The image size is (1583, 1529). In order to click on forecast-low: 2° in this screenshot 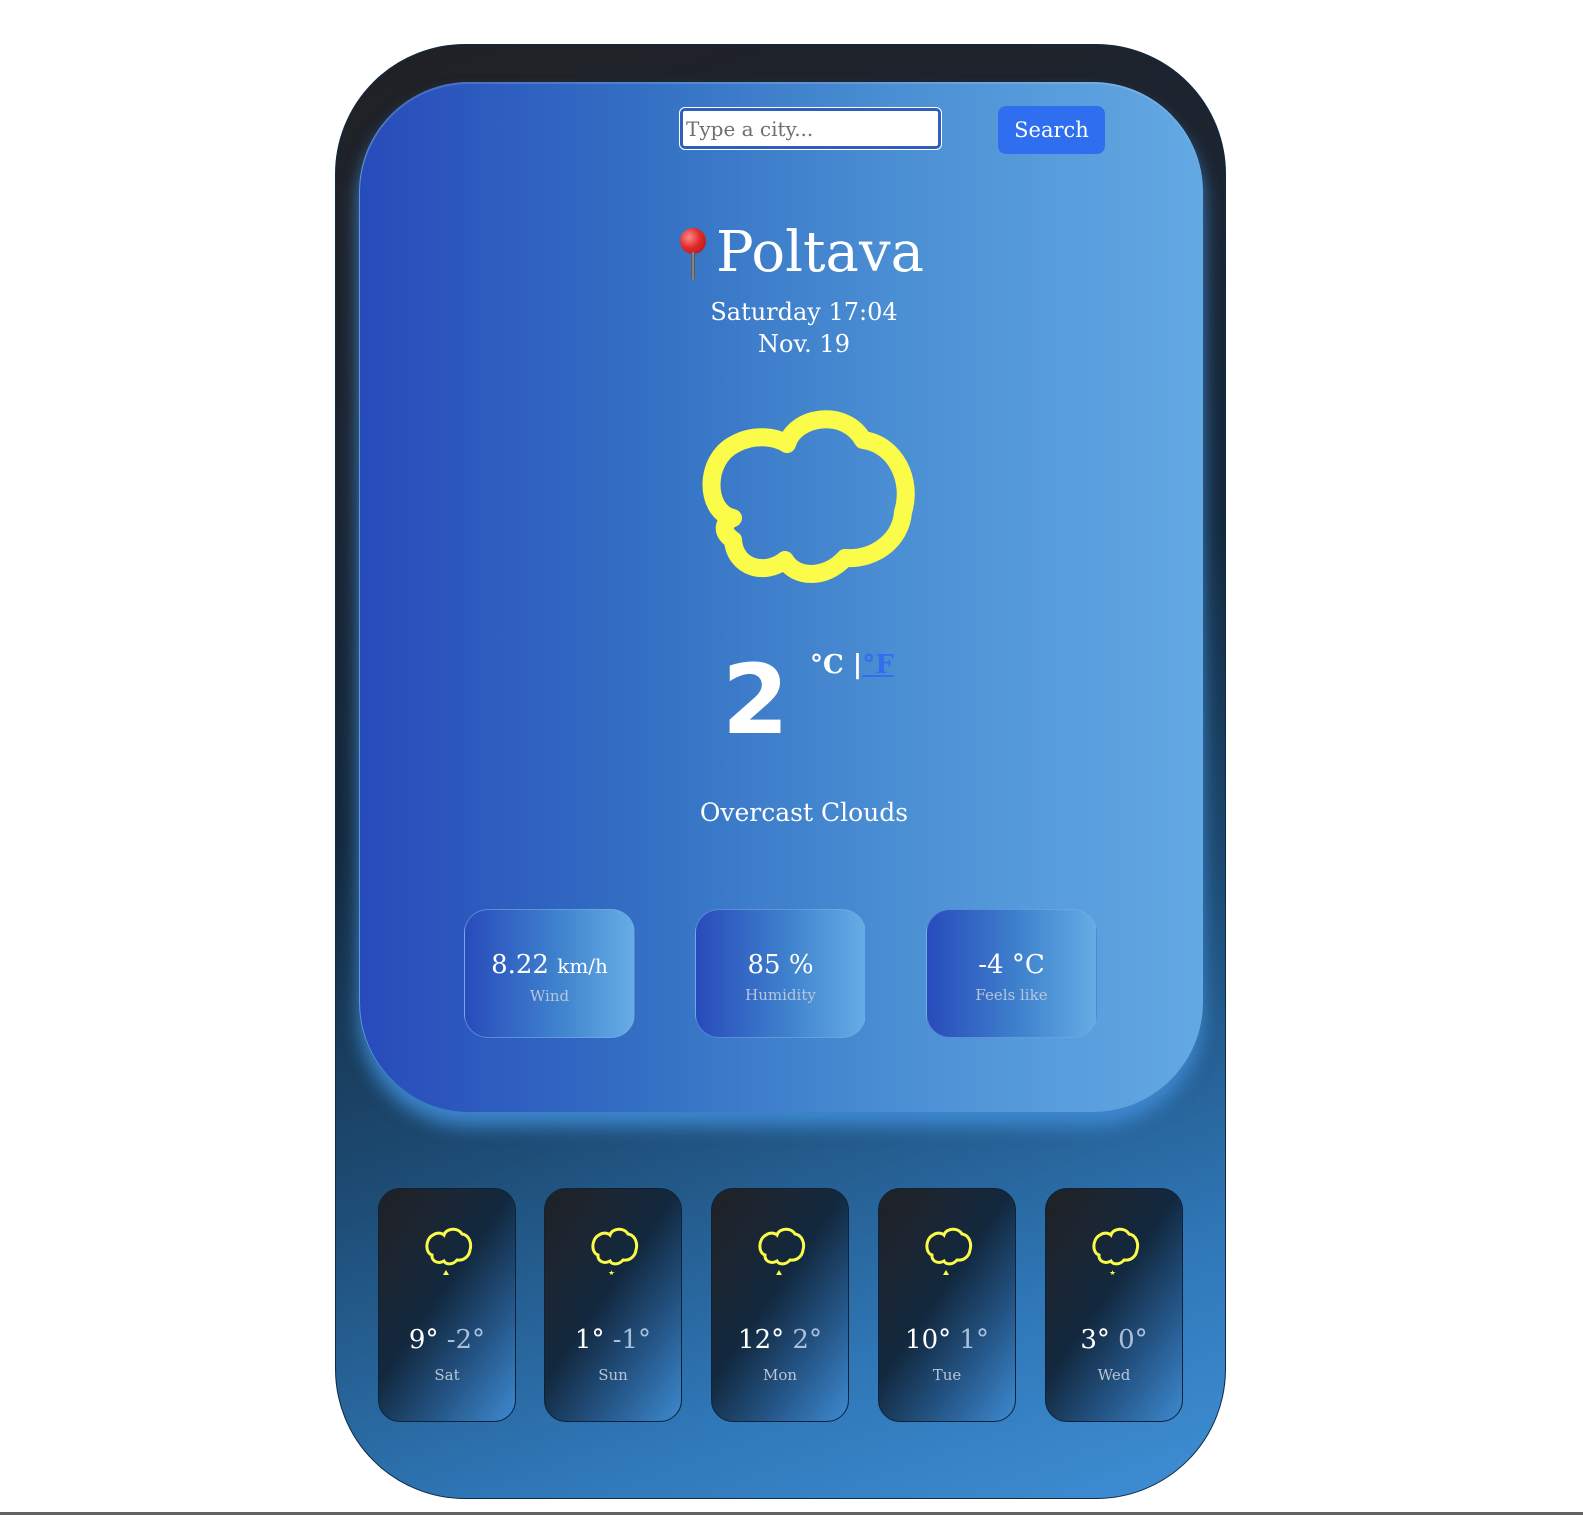, I will do `click(807, 1340)`.